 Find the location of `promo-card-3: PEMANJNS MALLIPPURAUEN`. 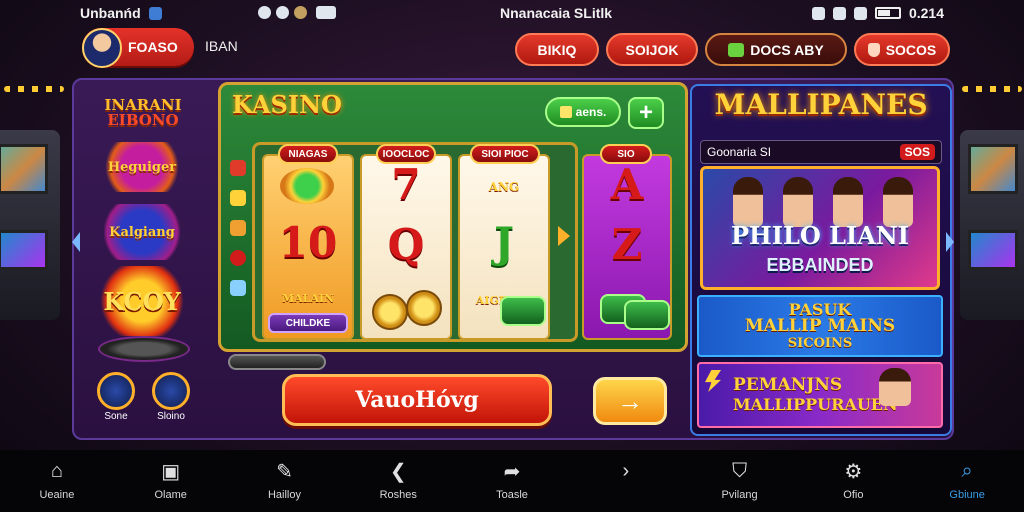

promo-card-3: PEMANJNS MALLIPPURAUEN is located at coordinates (820, 395).